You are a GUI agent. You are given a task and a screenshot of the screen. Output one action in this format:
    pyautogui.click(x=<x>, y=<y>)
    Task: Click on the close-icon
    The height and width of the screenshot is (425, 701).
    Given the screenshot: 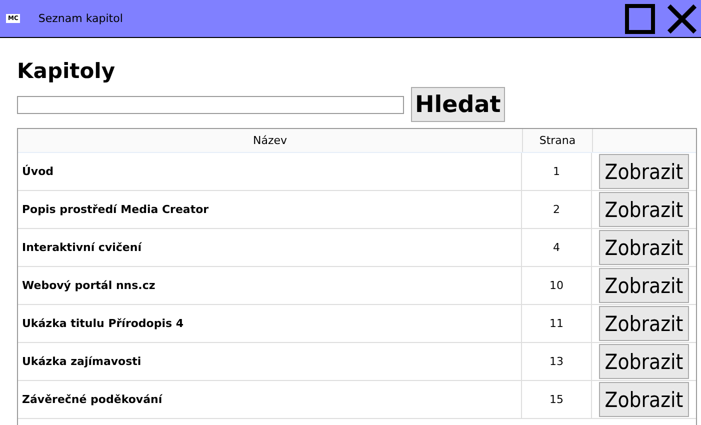 What is the action you would take?
    pyautogui.click(x=682, y=19)
    